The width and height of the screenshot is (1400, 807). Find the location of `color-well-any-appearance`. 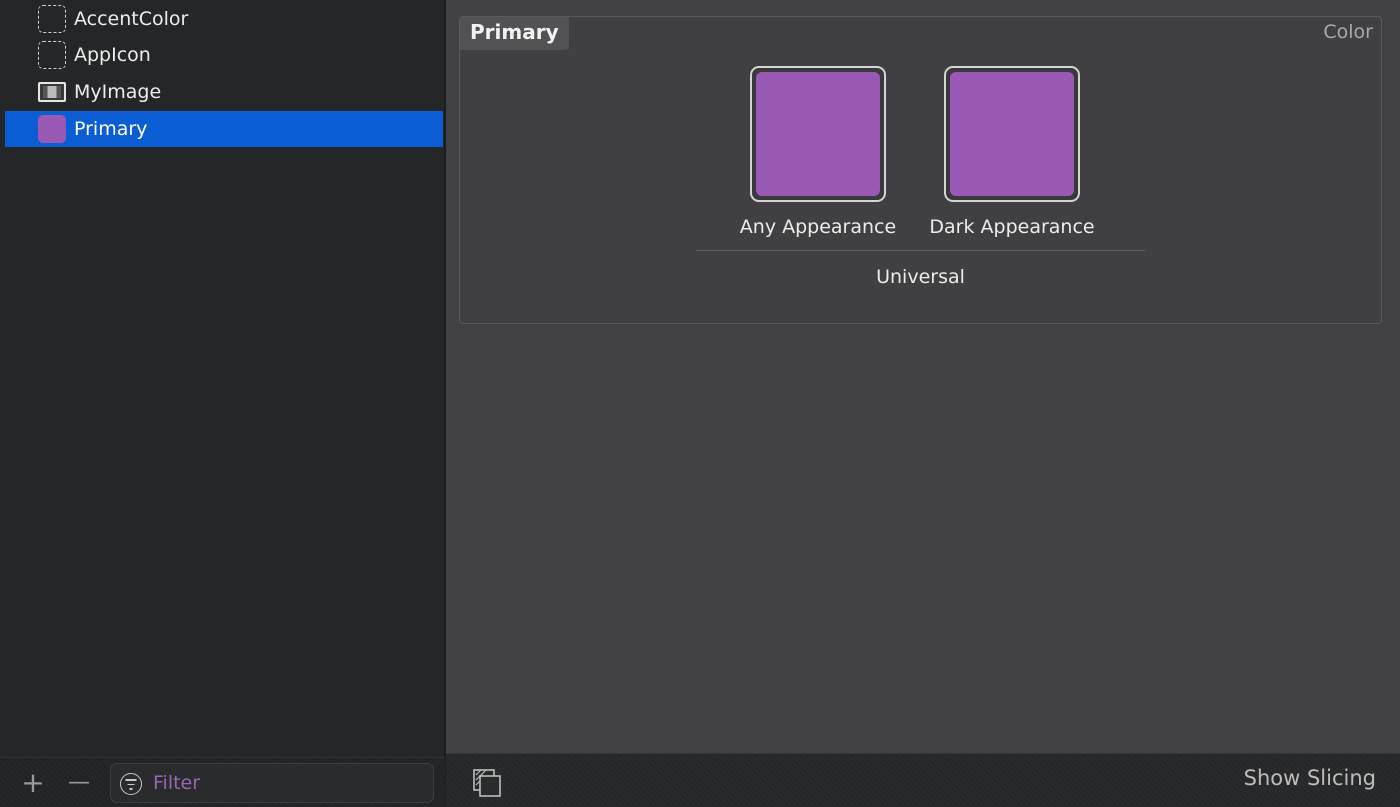

color-well-any-appearance is located at coordinates (818, 134).